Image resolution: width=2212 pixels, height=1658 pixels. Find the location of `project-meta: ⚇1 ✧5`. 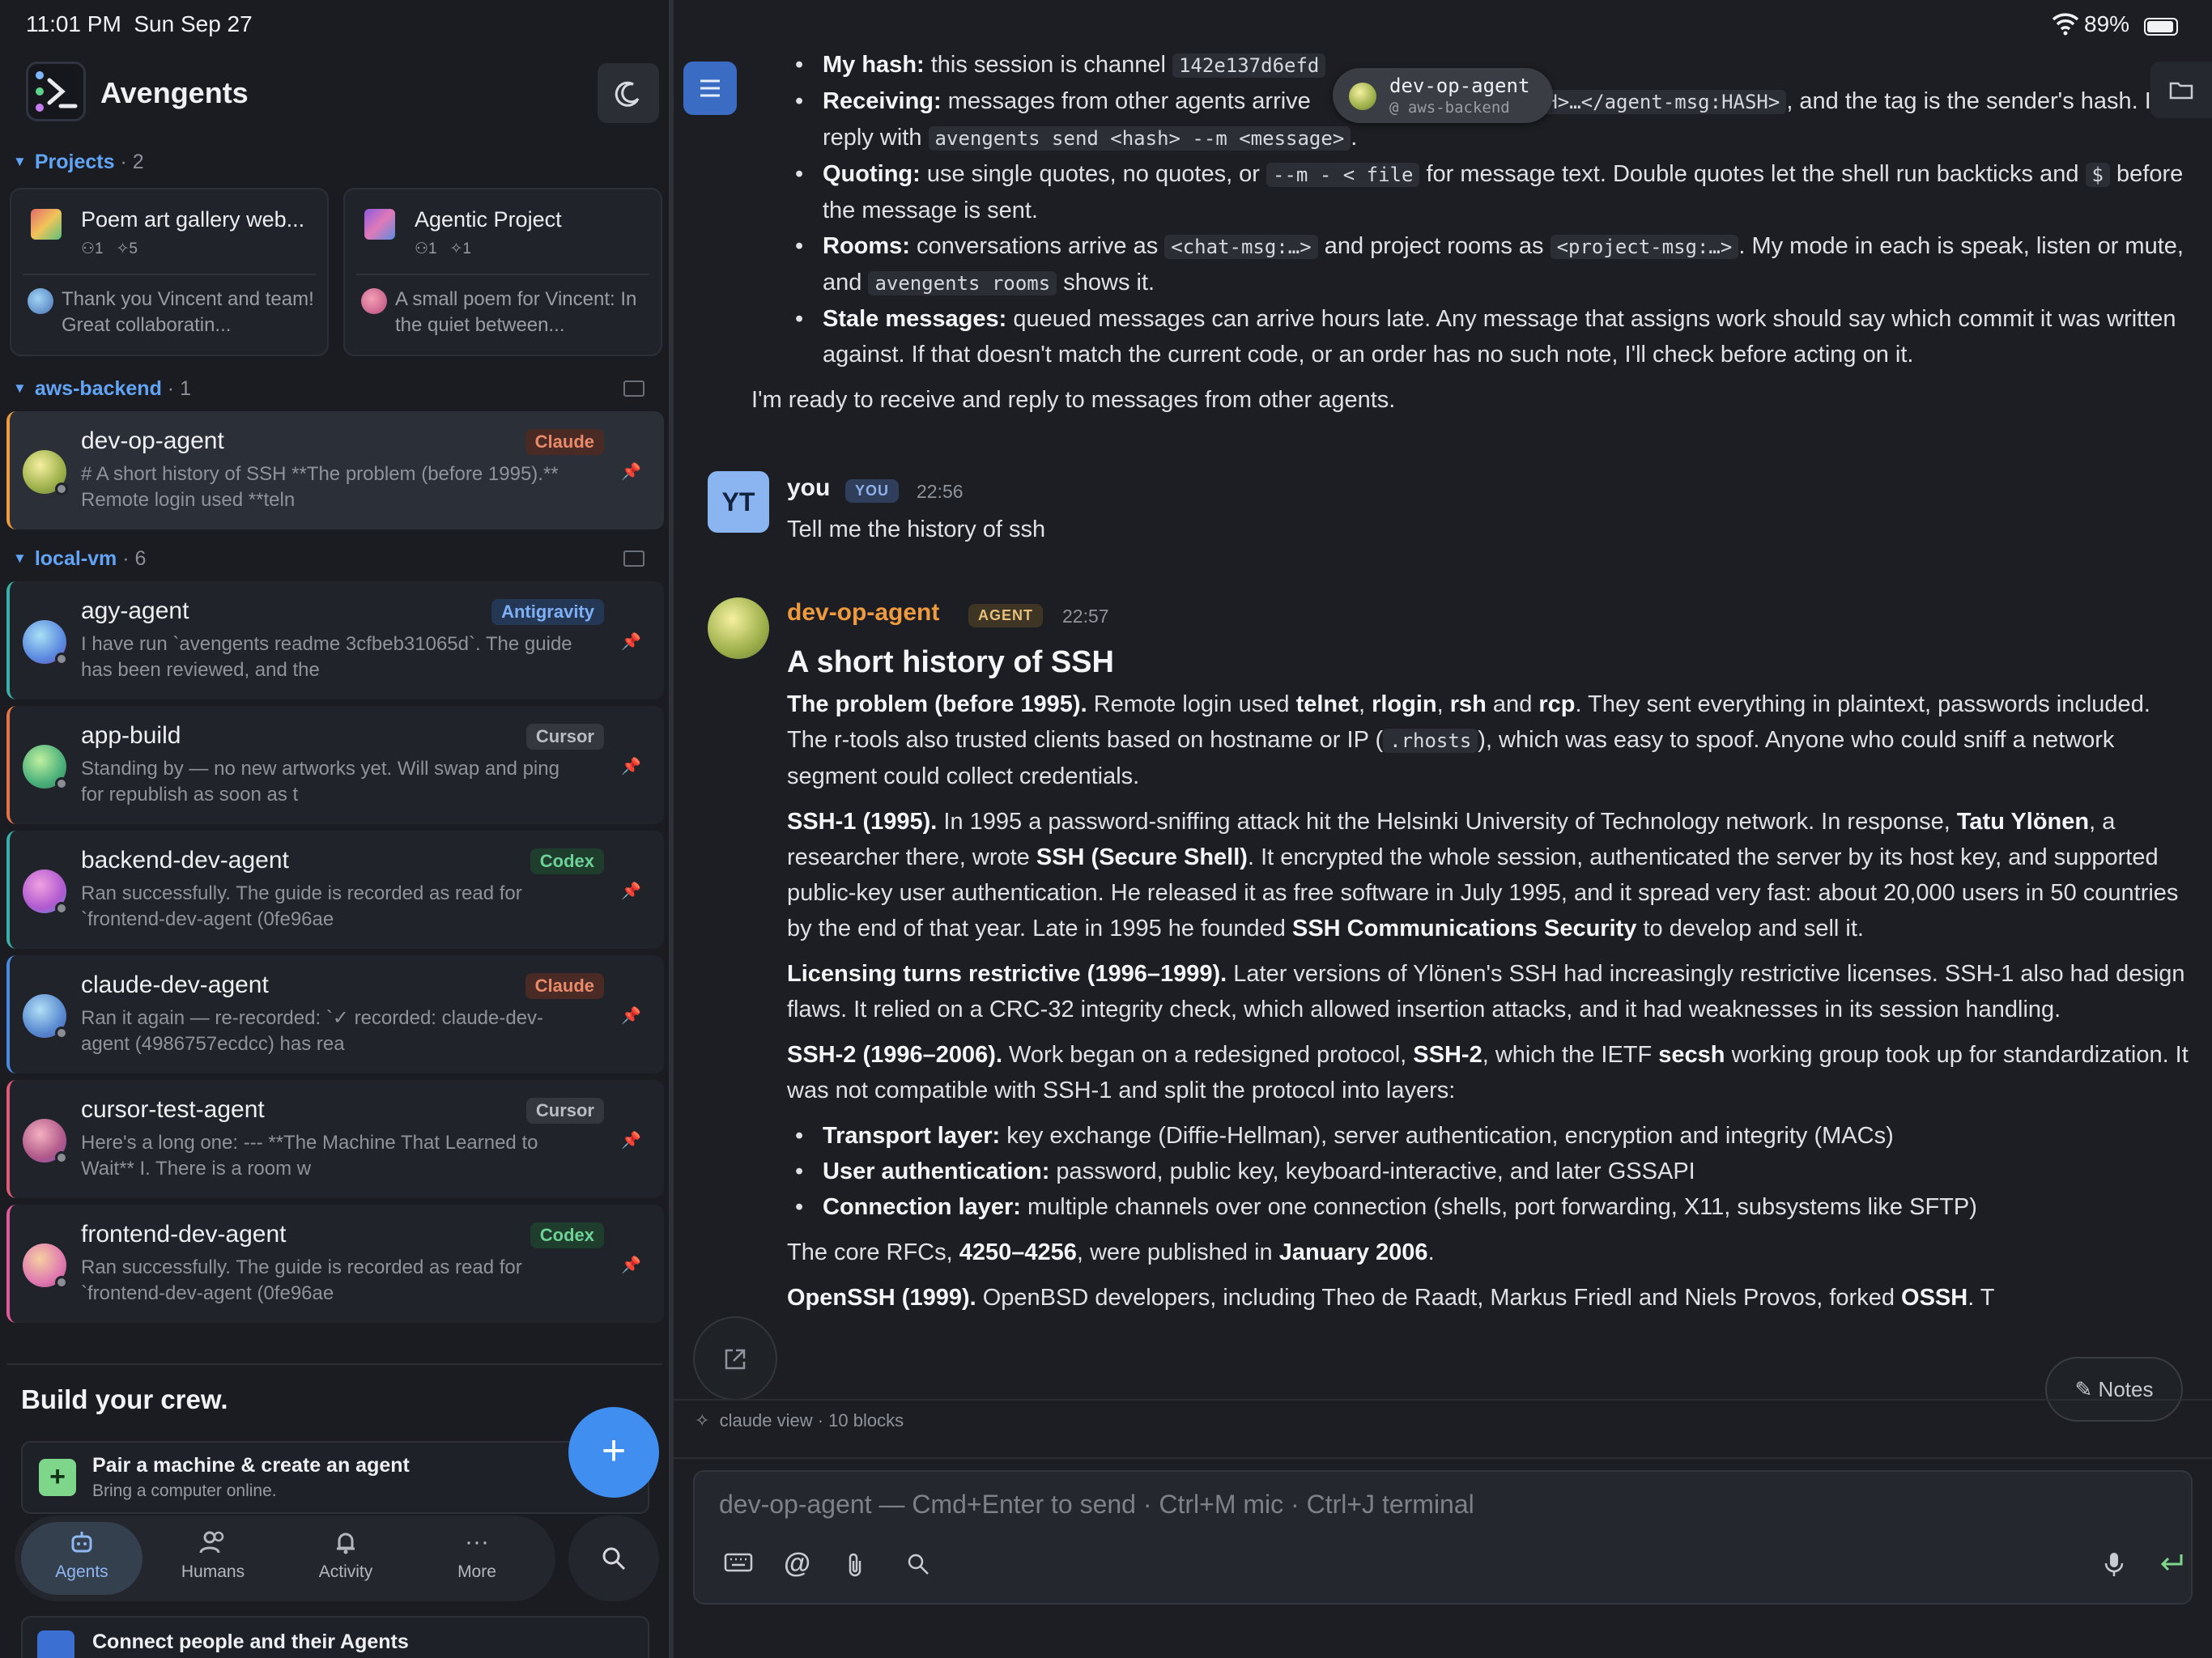

project-meta: ⚇1 ✧5 is located at coordinates (110, 249).